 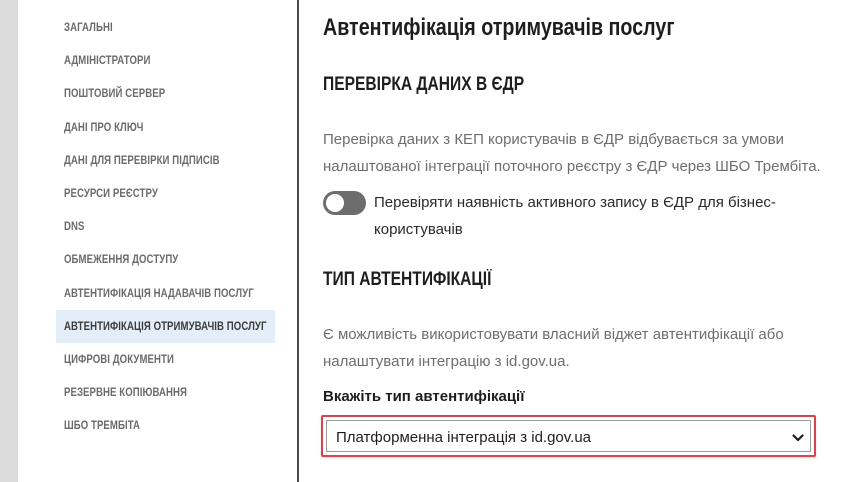 I want to click on sidebar-item-mail-server: ПОШТОВИЙ СЕРВЕР, so click(x=165, y=93).